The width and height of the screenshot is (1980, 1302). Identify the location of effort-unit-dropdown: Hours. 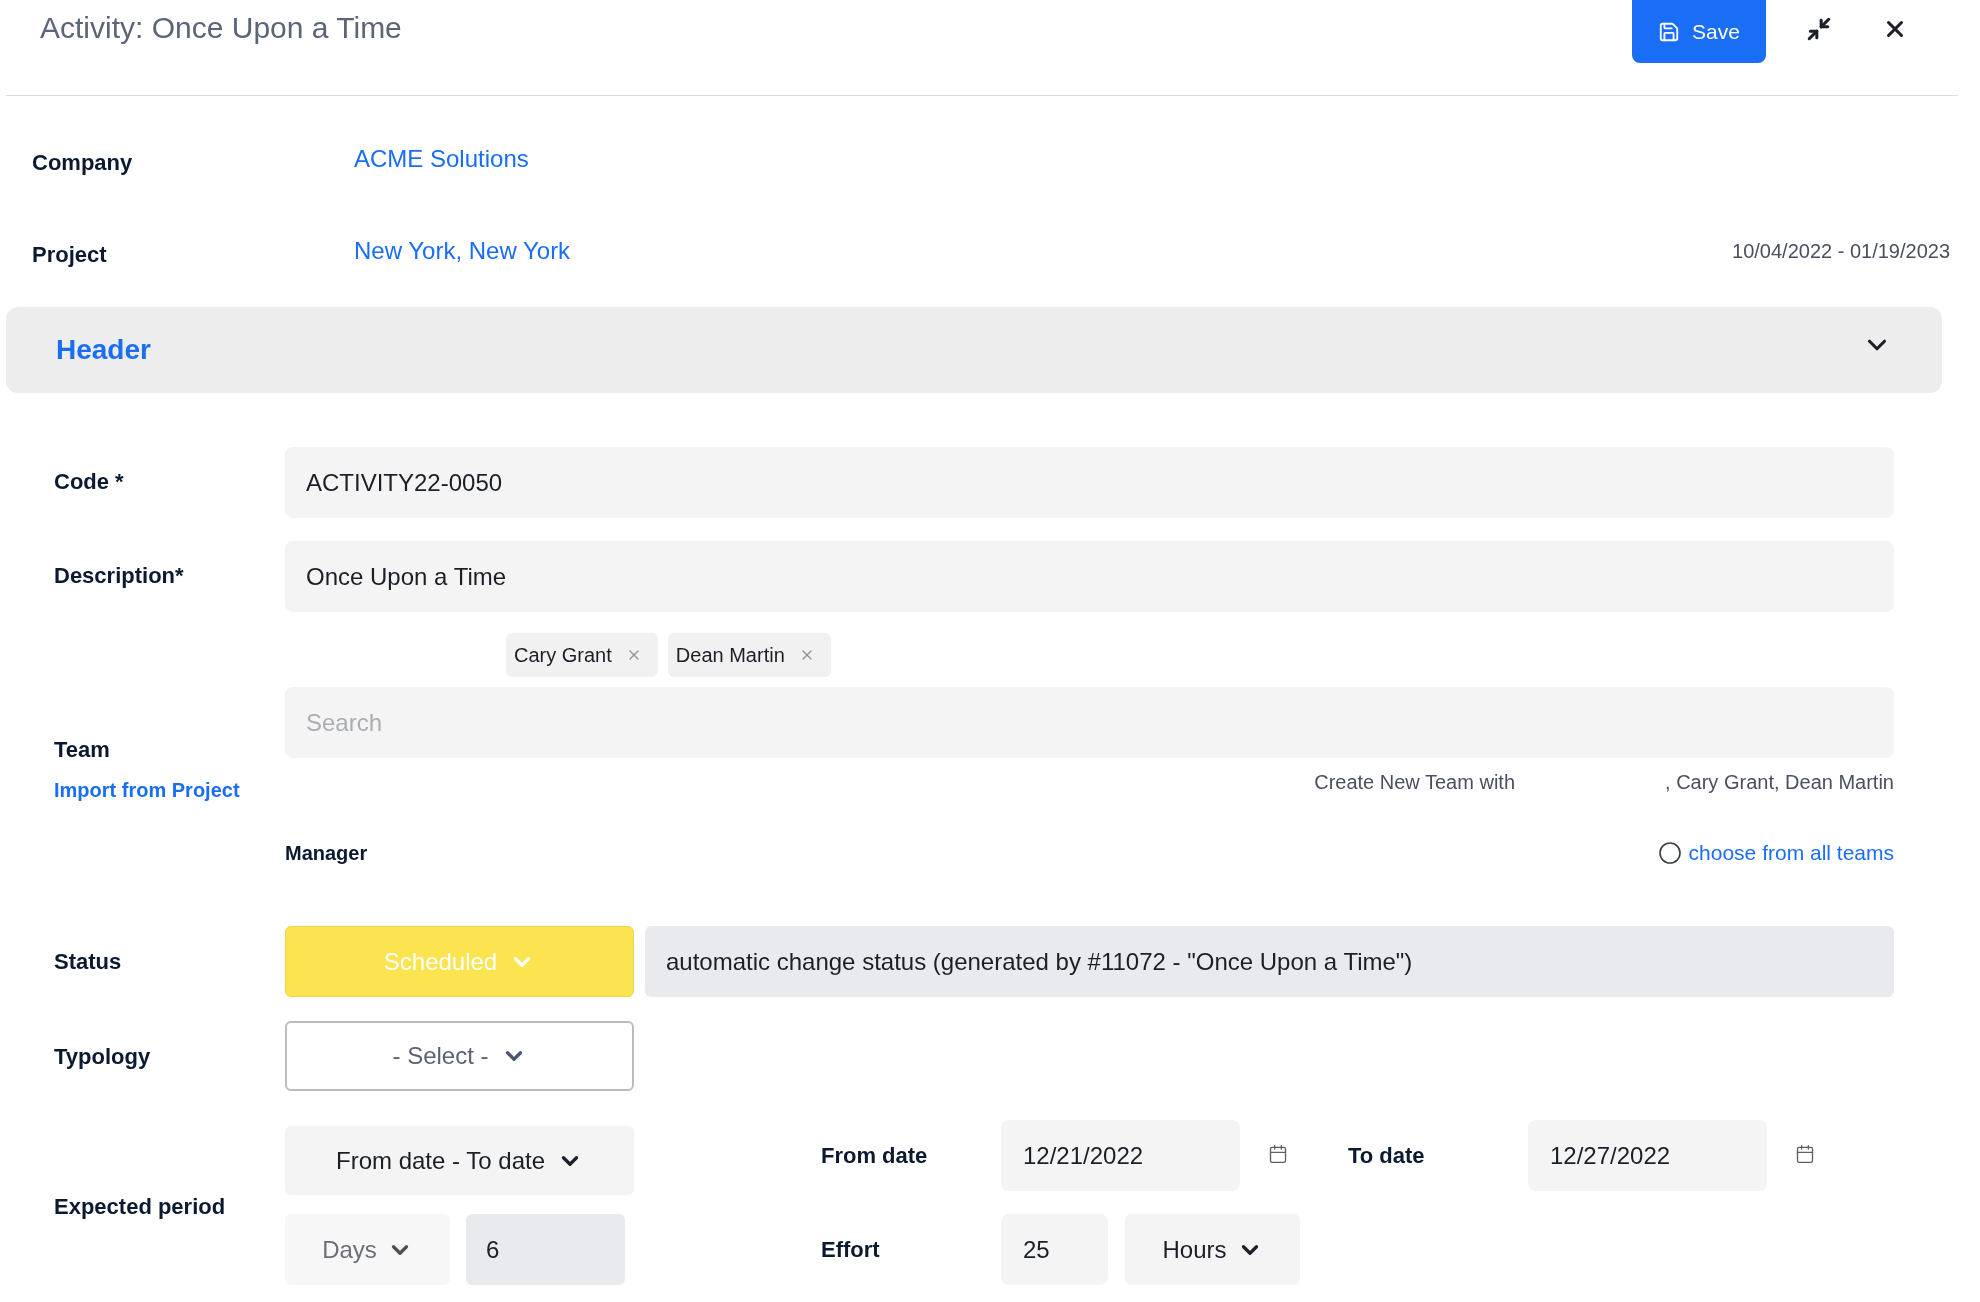
(1212, 1249).